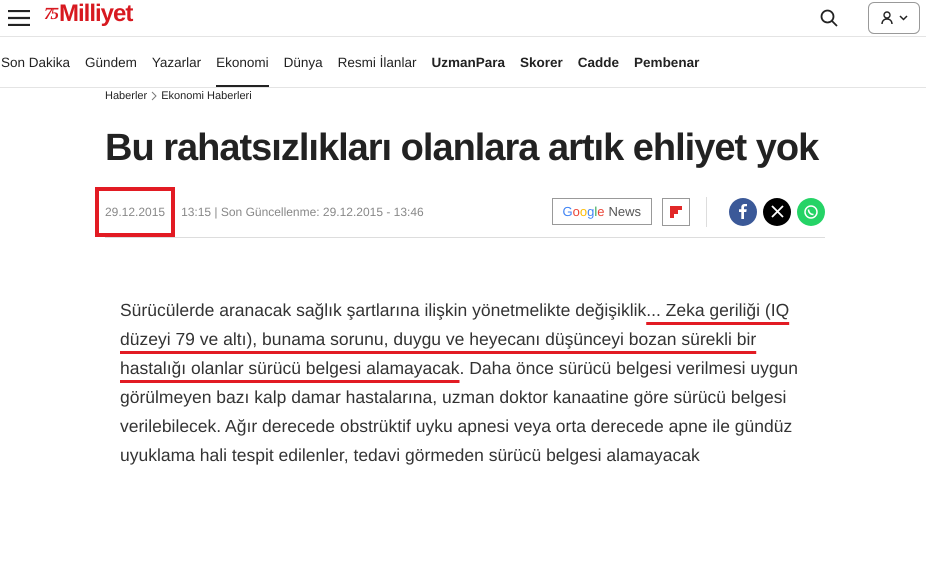  What do you see at coordinates (667, 62) in the screenshot?
I see `nav-tab: Pembenar` at bounding box center [667, 62].